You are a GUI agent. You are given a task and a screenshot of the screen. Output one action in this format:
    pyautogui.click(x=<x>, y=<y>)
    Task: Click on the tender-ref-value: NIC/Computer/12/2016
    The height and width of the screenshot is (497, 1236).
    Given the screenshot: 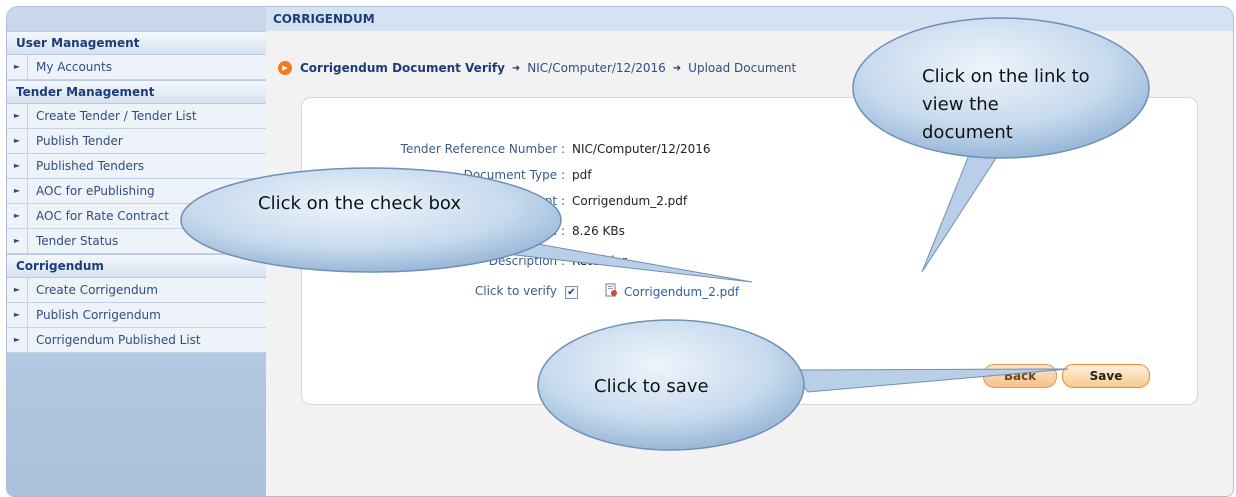 What is the action you would take?
    pyautogui.click(x=641, y=149)
    